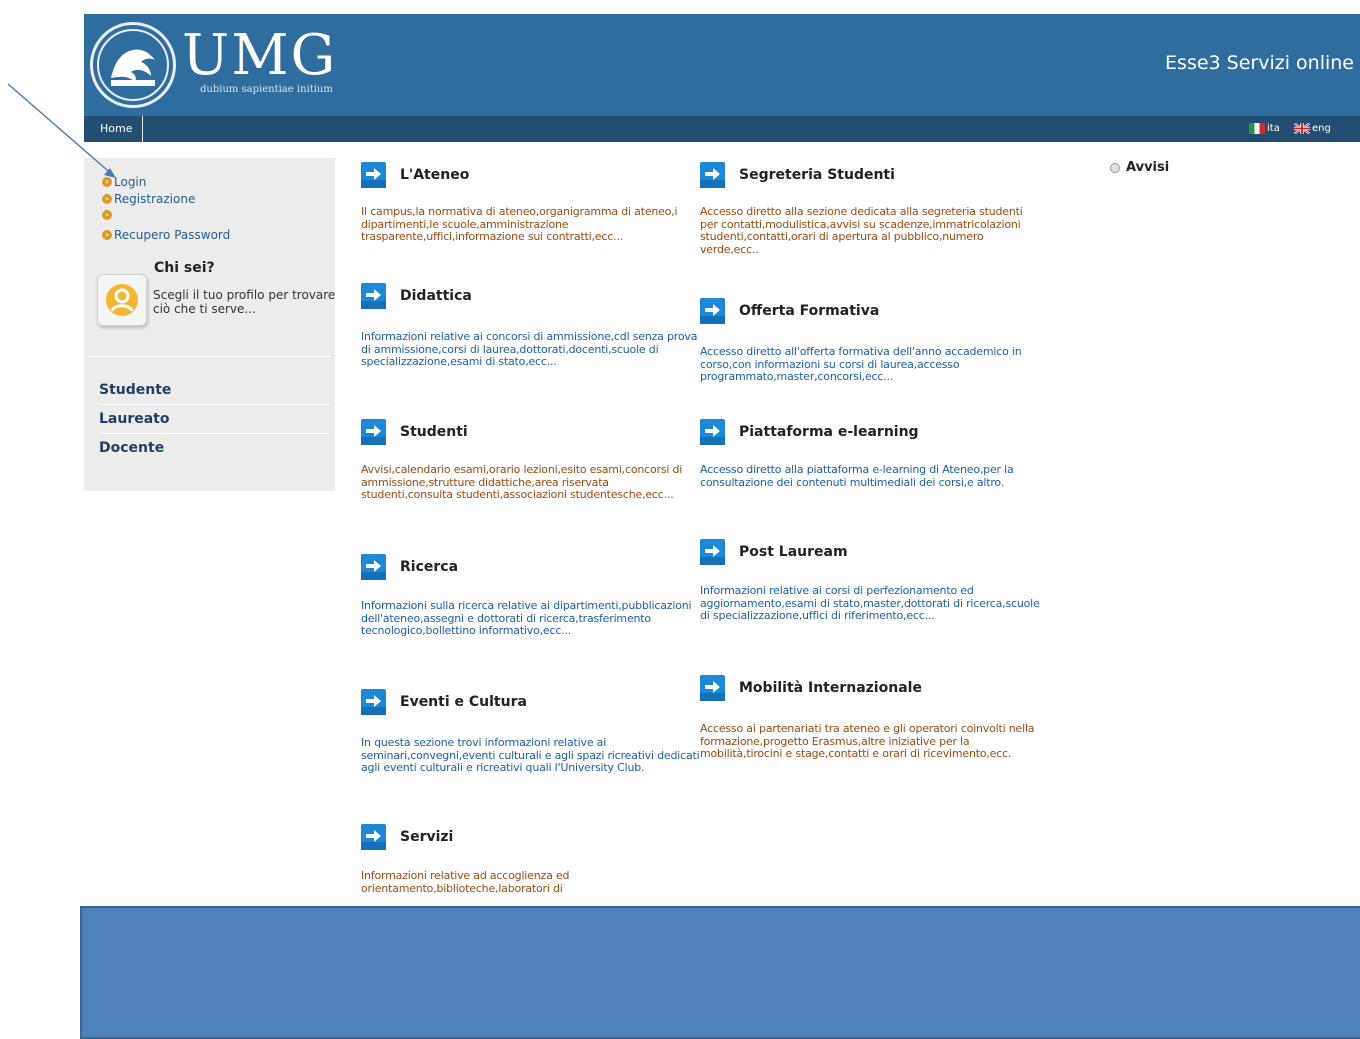 This screenshot has height=1039, width=1360. What do you see at coordinates (1115, 167) in the screenshot?
I see `radio-dot-icon` at bounding box center [1115, 167].